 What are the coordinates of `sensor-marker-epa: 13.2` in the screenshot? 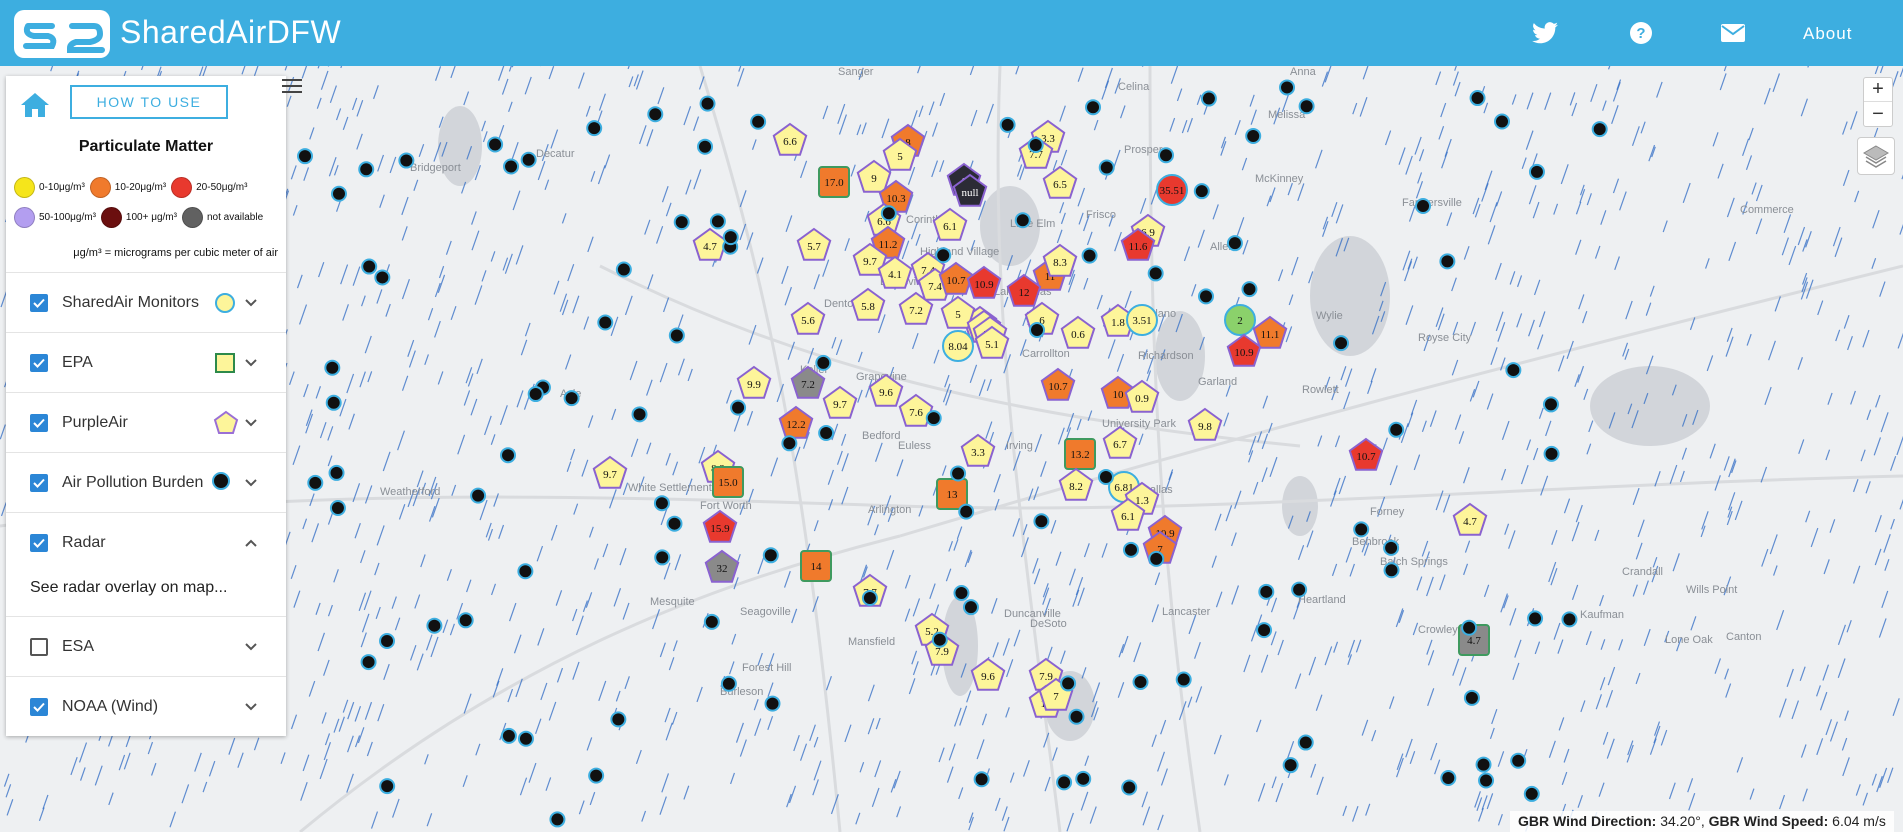 It's located at (1080, 454).